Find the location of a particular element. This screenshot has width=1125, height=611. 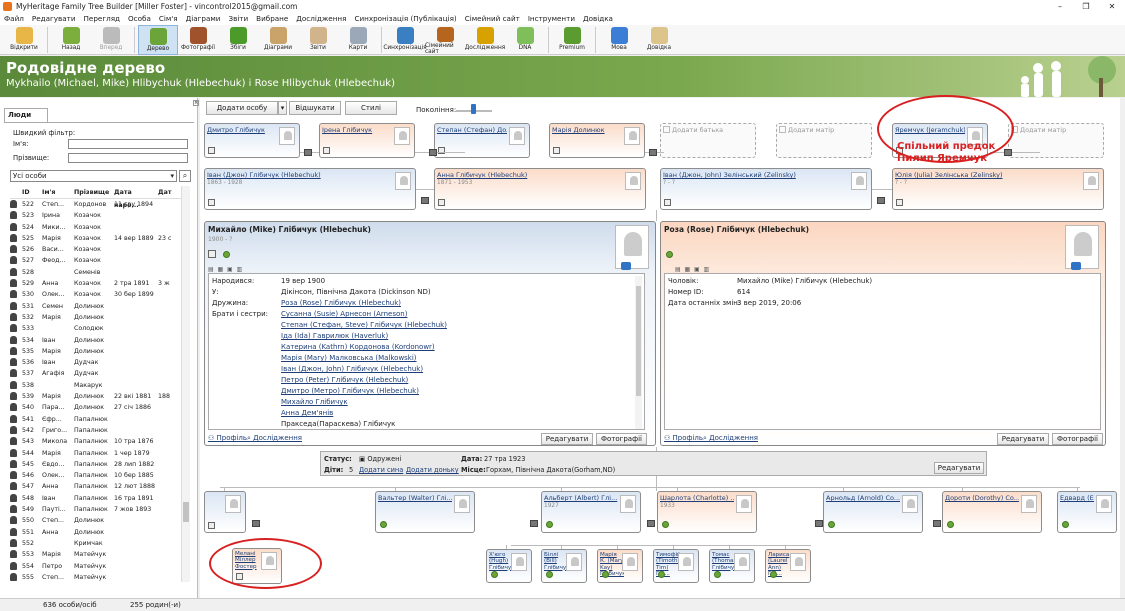

ggp-card-0: Дмитро Глібичук is located at coordinates (252, 140).